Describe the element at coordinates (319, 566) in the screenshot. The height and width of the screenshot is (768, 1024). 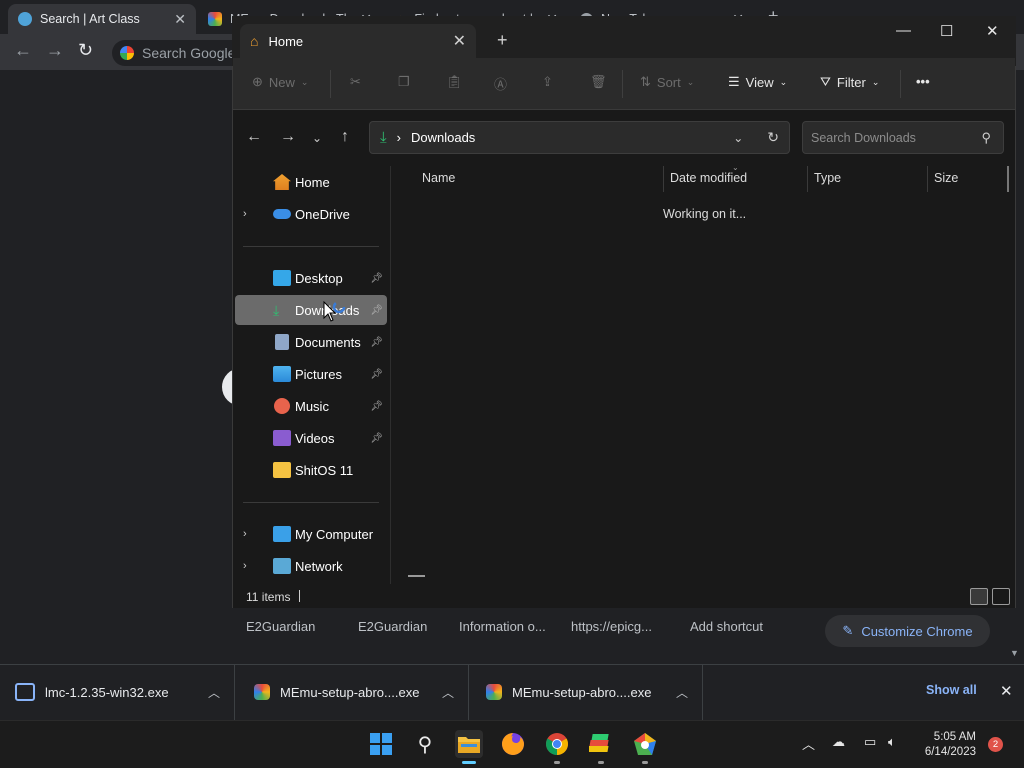
I see `sidebar-item-label: Network` at that location.